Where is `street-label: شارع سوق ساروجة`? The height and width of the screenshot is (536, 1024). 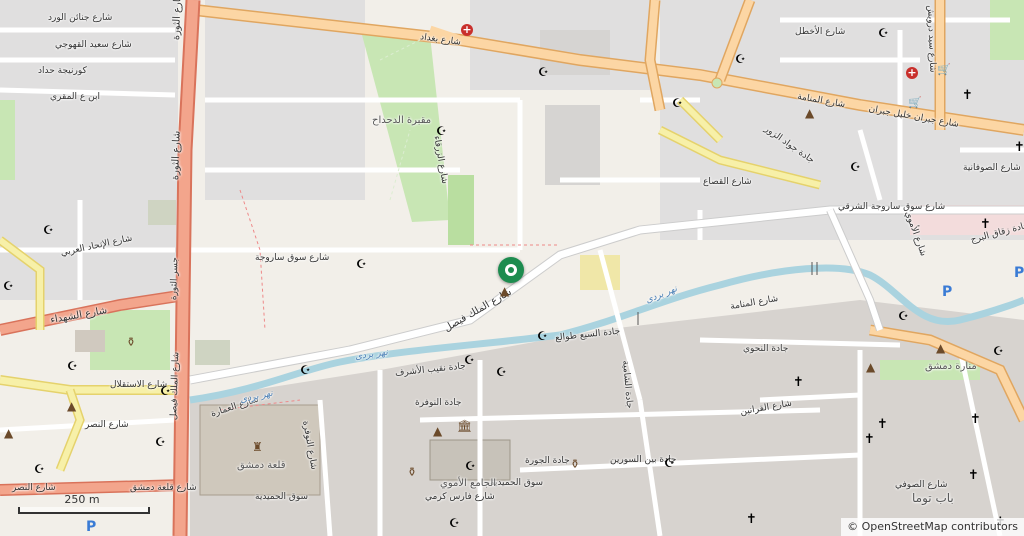 street-label: شارع سوق ساروجة is located at coordinates (292, 258).